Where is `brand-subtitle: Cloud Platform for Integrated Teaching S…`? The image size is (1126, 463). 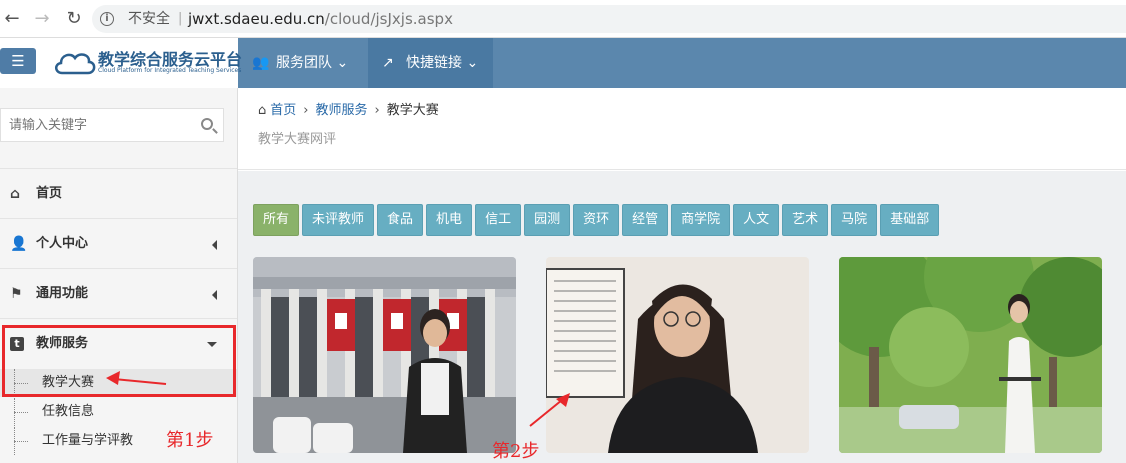 brand-subtitle: Cloud Platform for Integrated Teaching S… is located at coordinates (170, 70).